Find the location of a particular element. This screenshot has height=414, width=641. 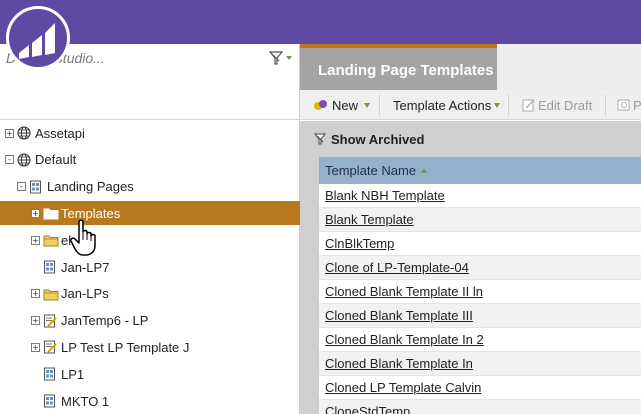

tree-item: + LP Test LP Template J is located at coordinates (150, 347).